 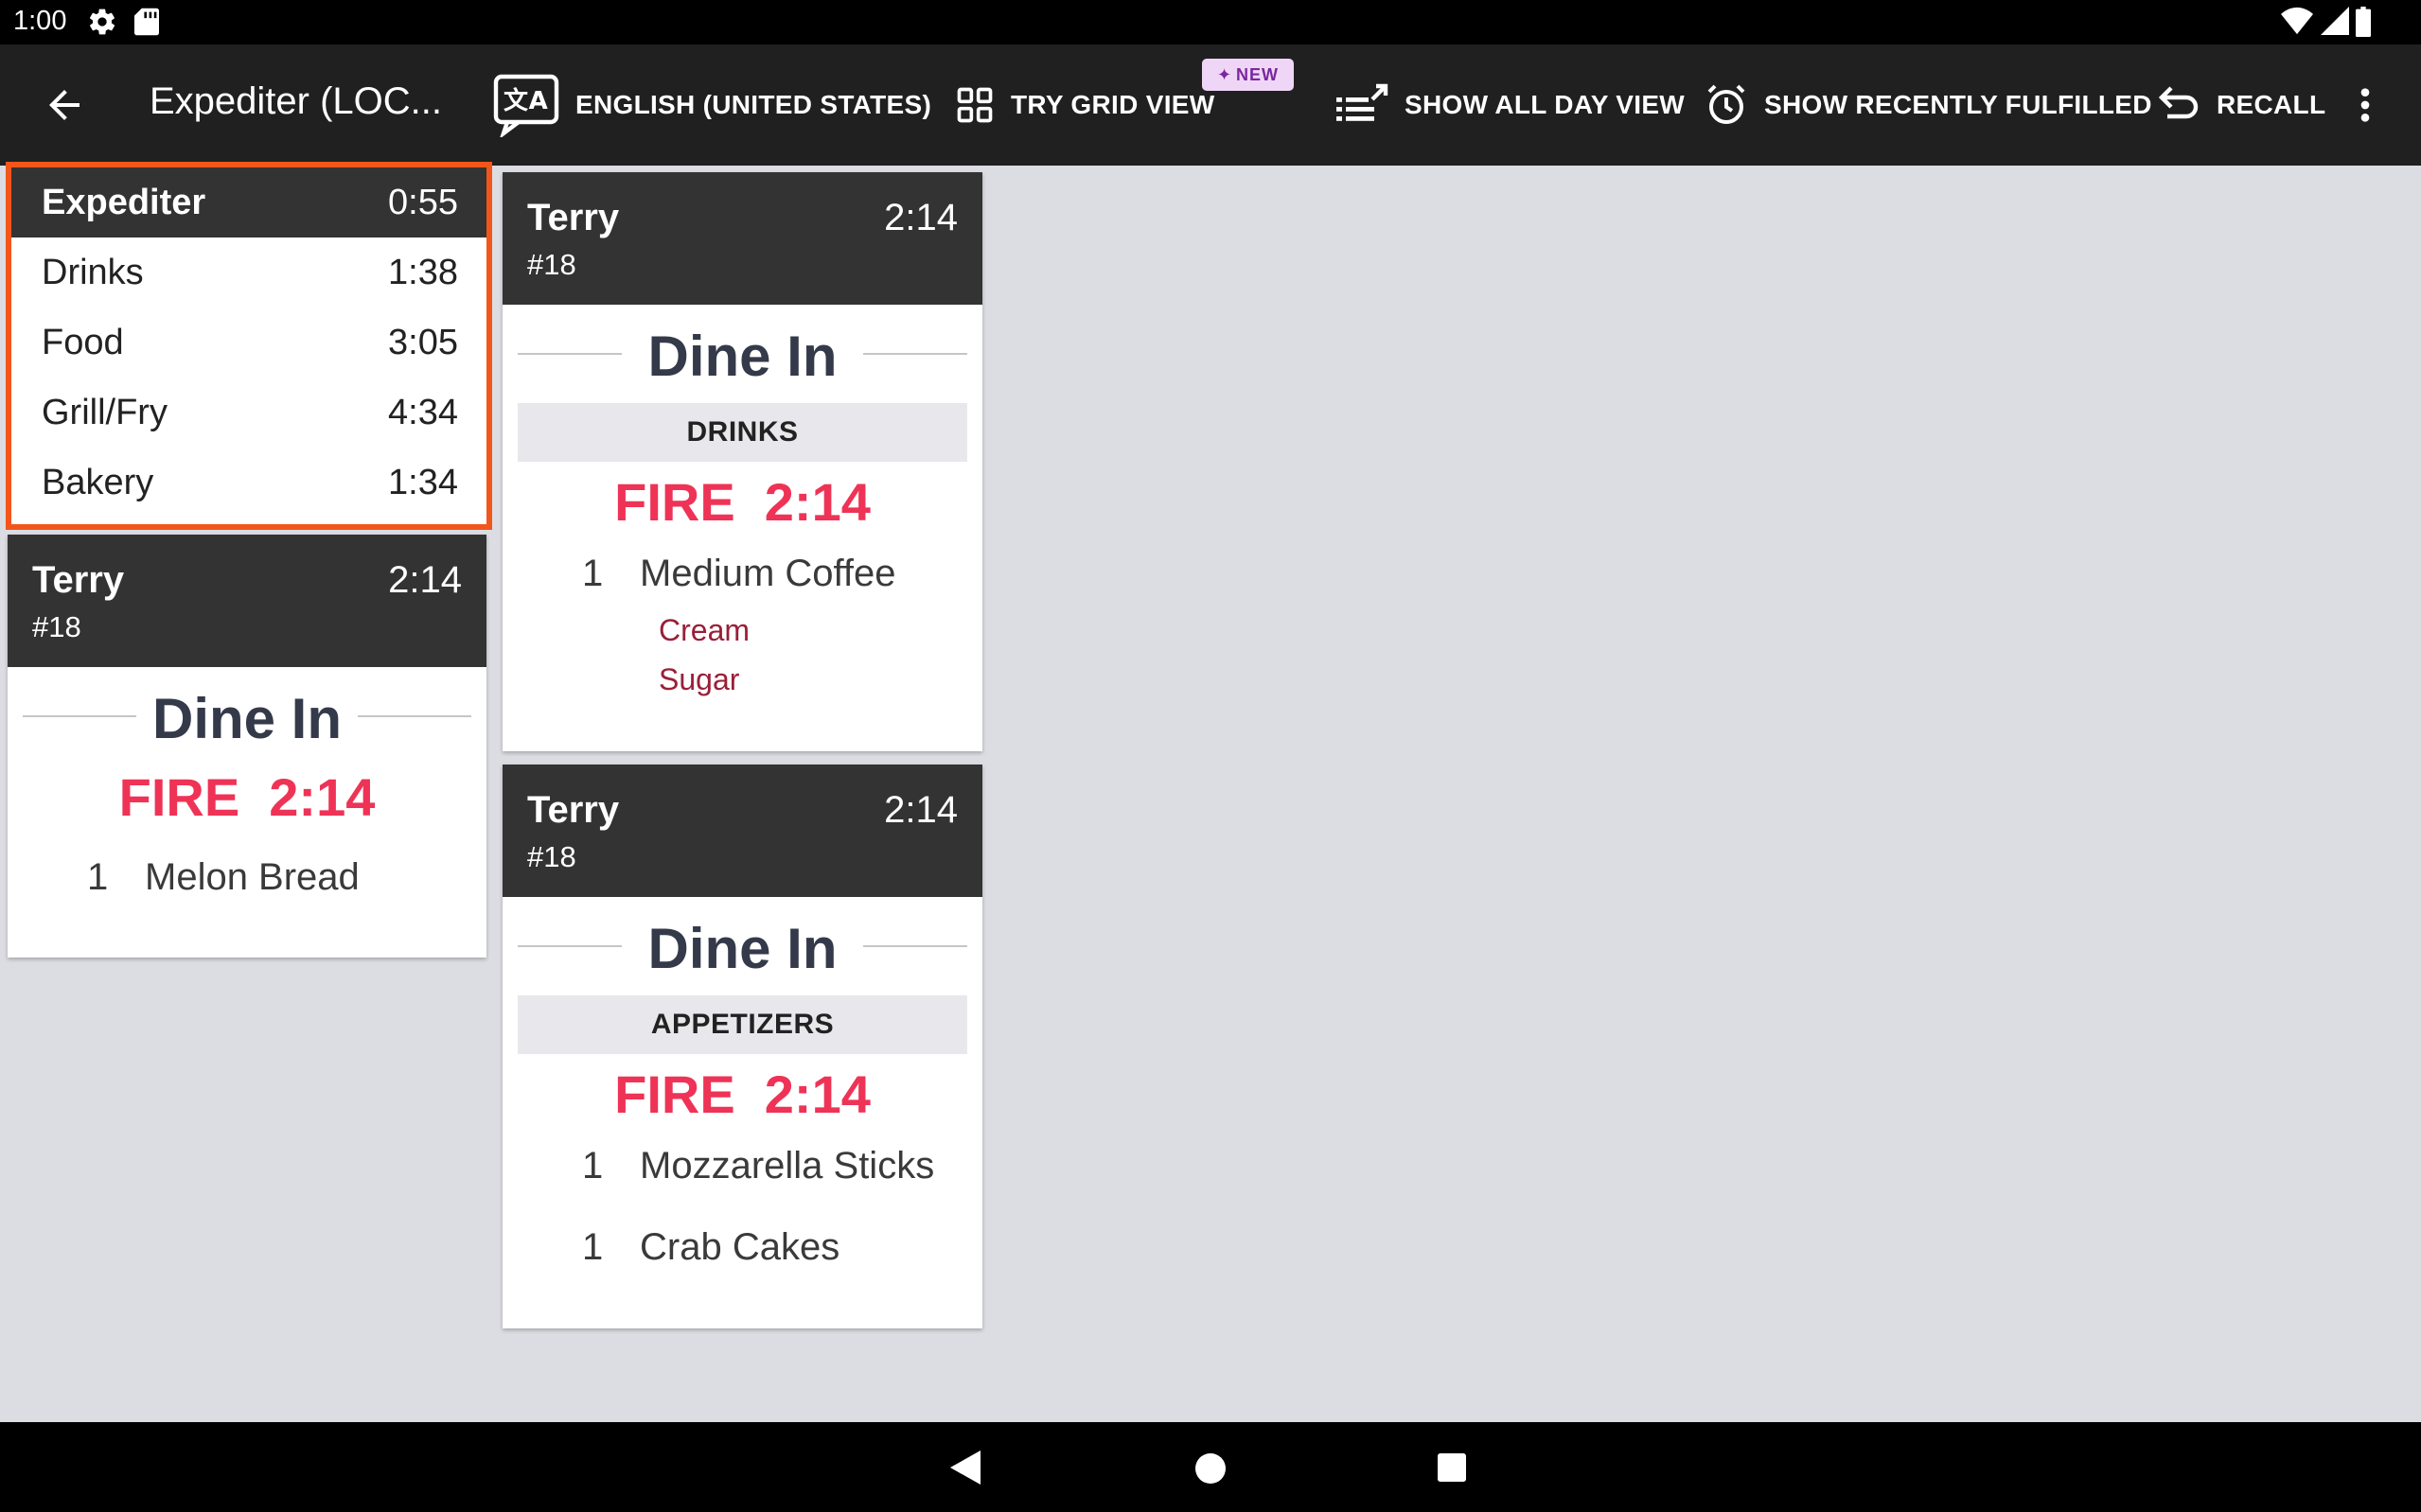 I want to click on grid-icon, so click(x=975, y=105).